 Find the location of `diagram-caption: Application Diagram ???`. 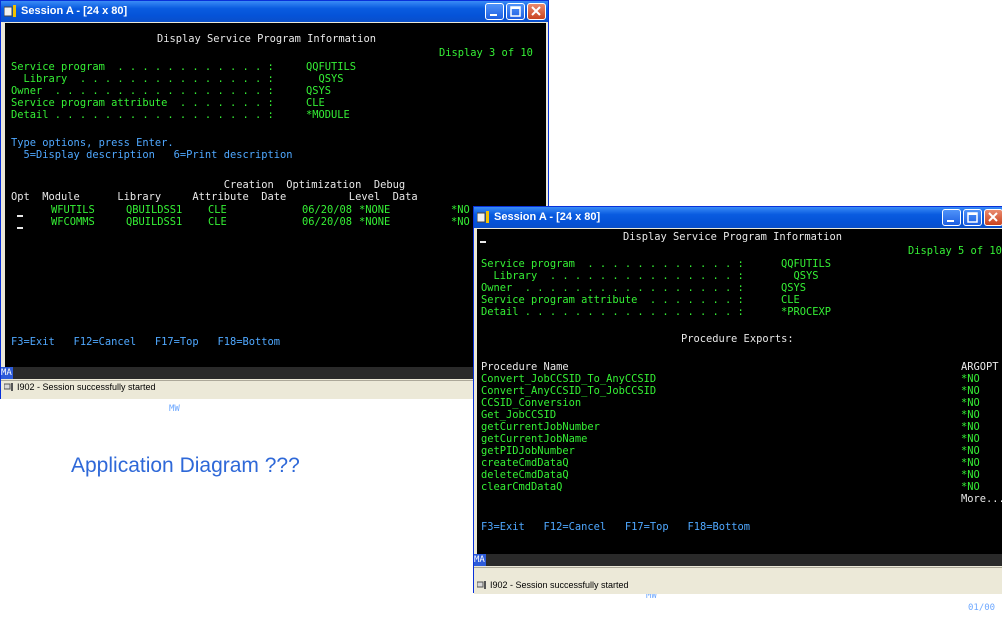

diagram-caption: Application Diagram ??? is located at coordinates (185, 465).